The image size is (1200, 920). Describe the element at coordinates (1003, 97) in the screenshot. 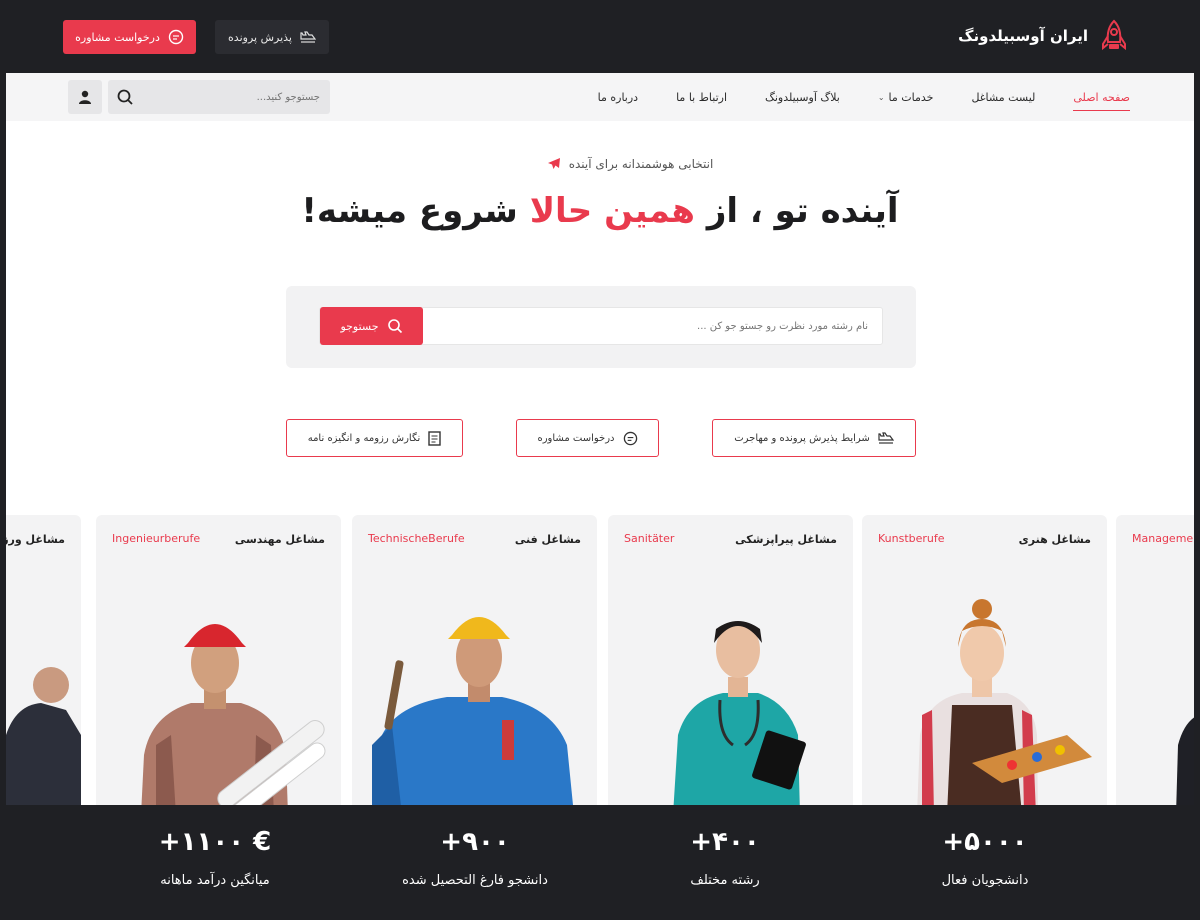

I see `nav-item-jobs: لیست مشاغل` at that location.